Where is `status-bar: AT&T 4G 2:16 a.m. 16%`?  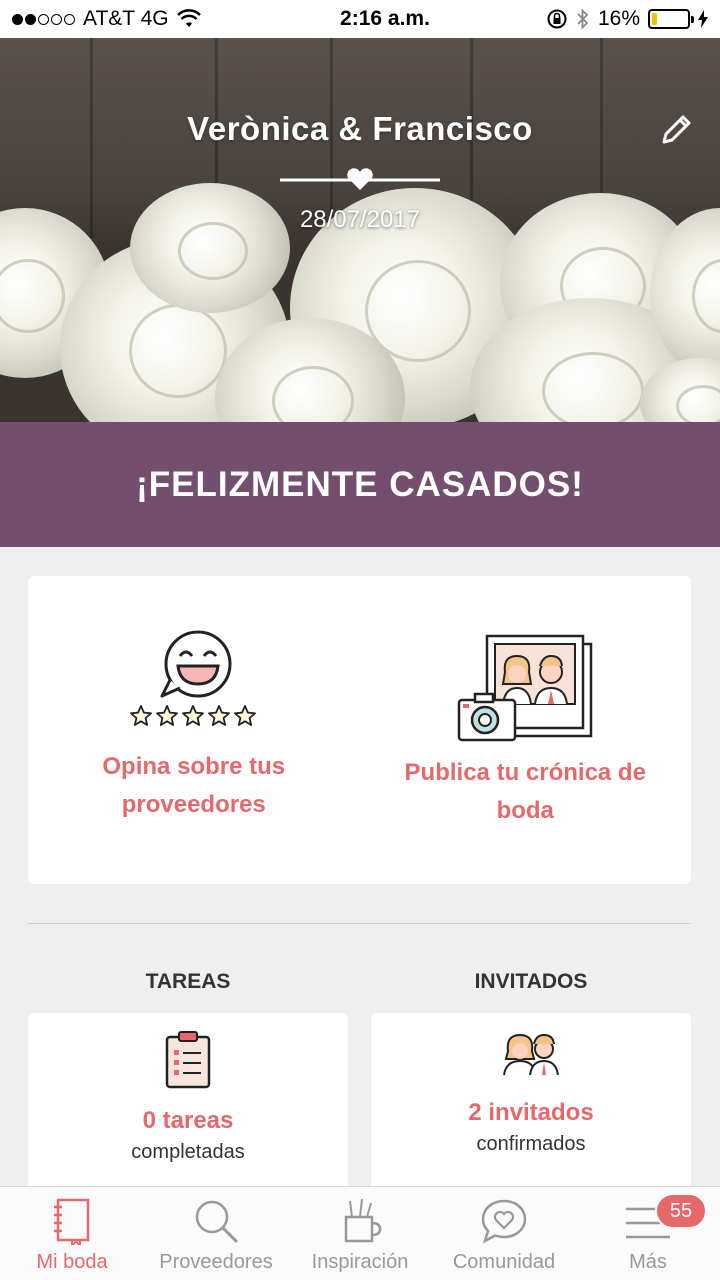
status-bar: AT&T 4G 2:16 a.m. 16% is located at coordinates (360, 19).